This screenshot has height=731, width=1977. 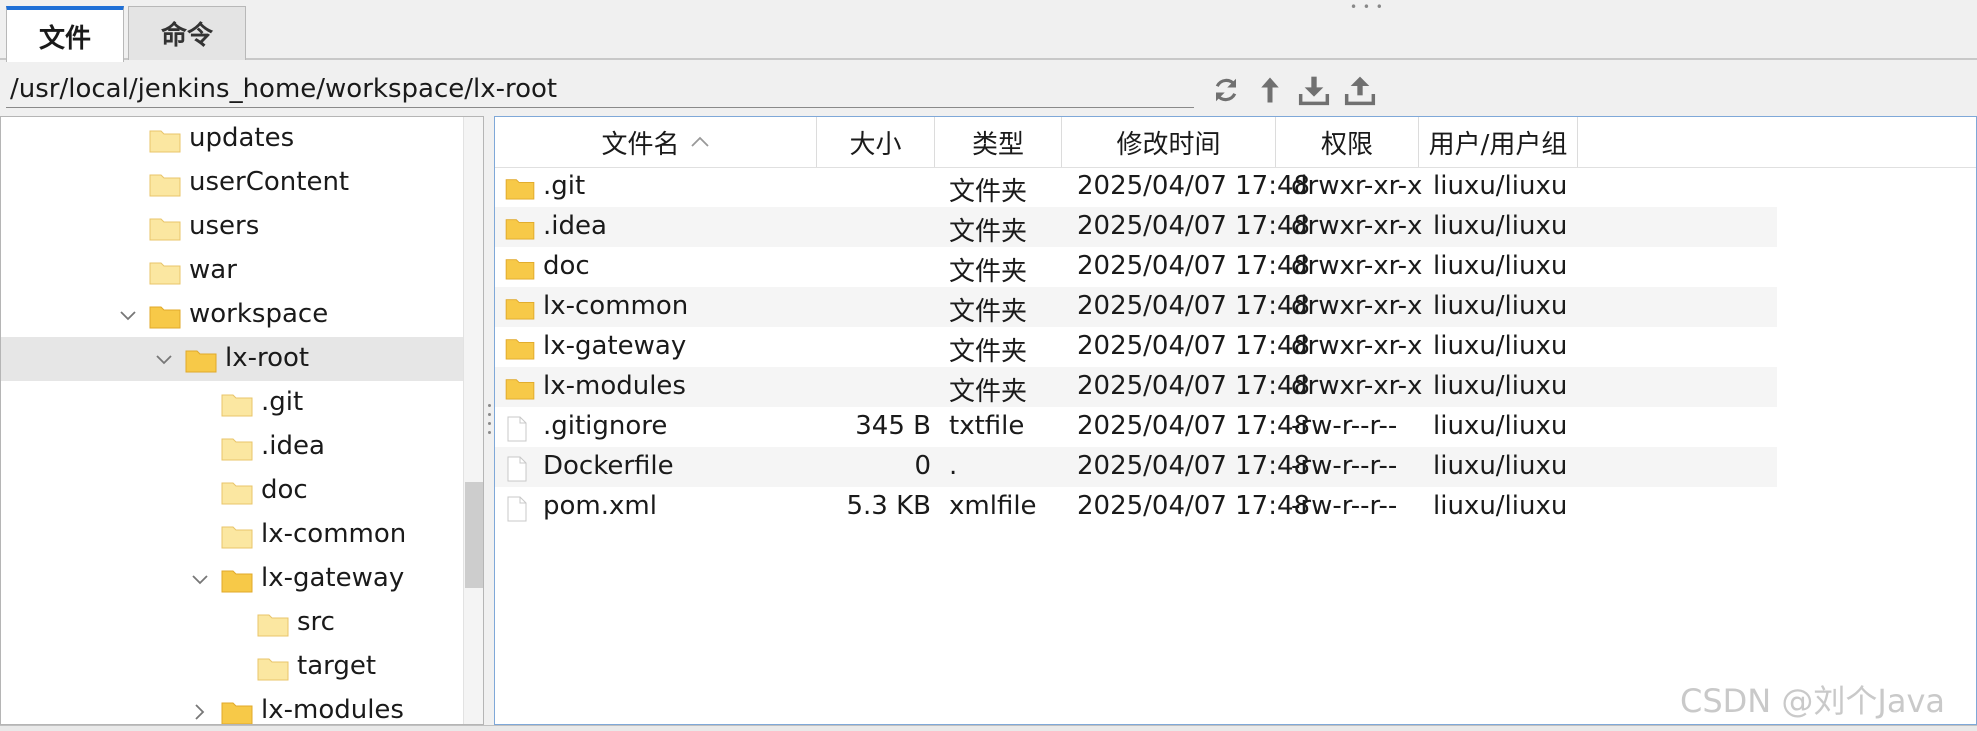 I want to click on column-header-size: 大小, so click(x=876, y=142).